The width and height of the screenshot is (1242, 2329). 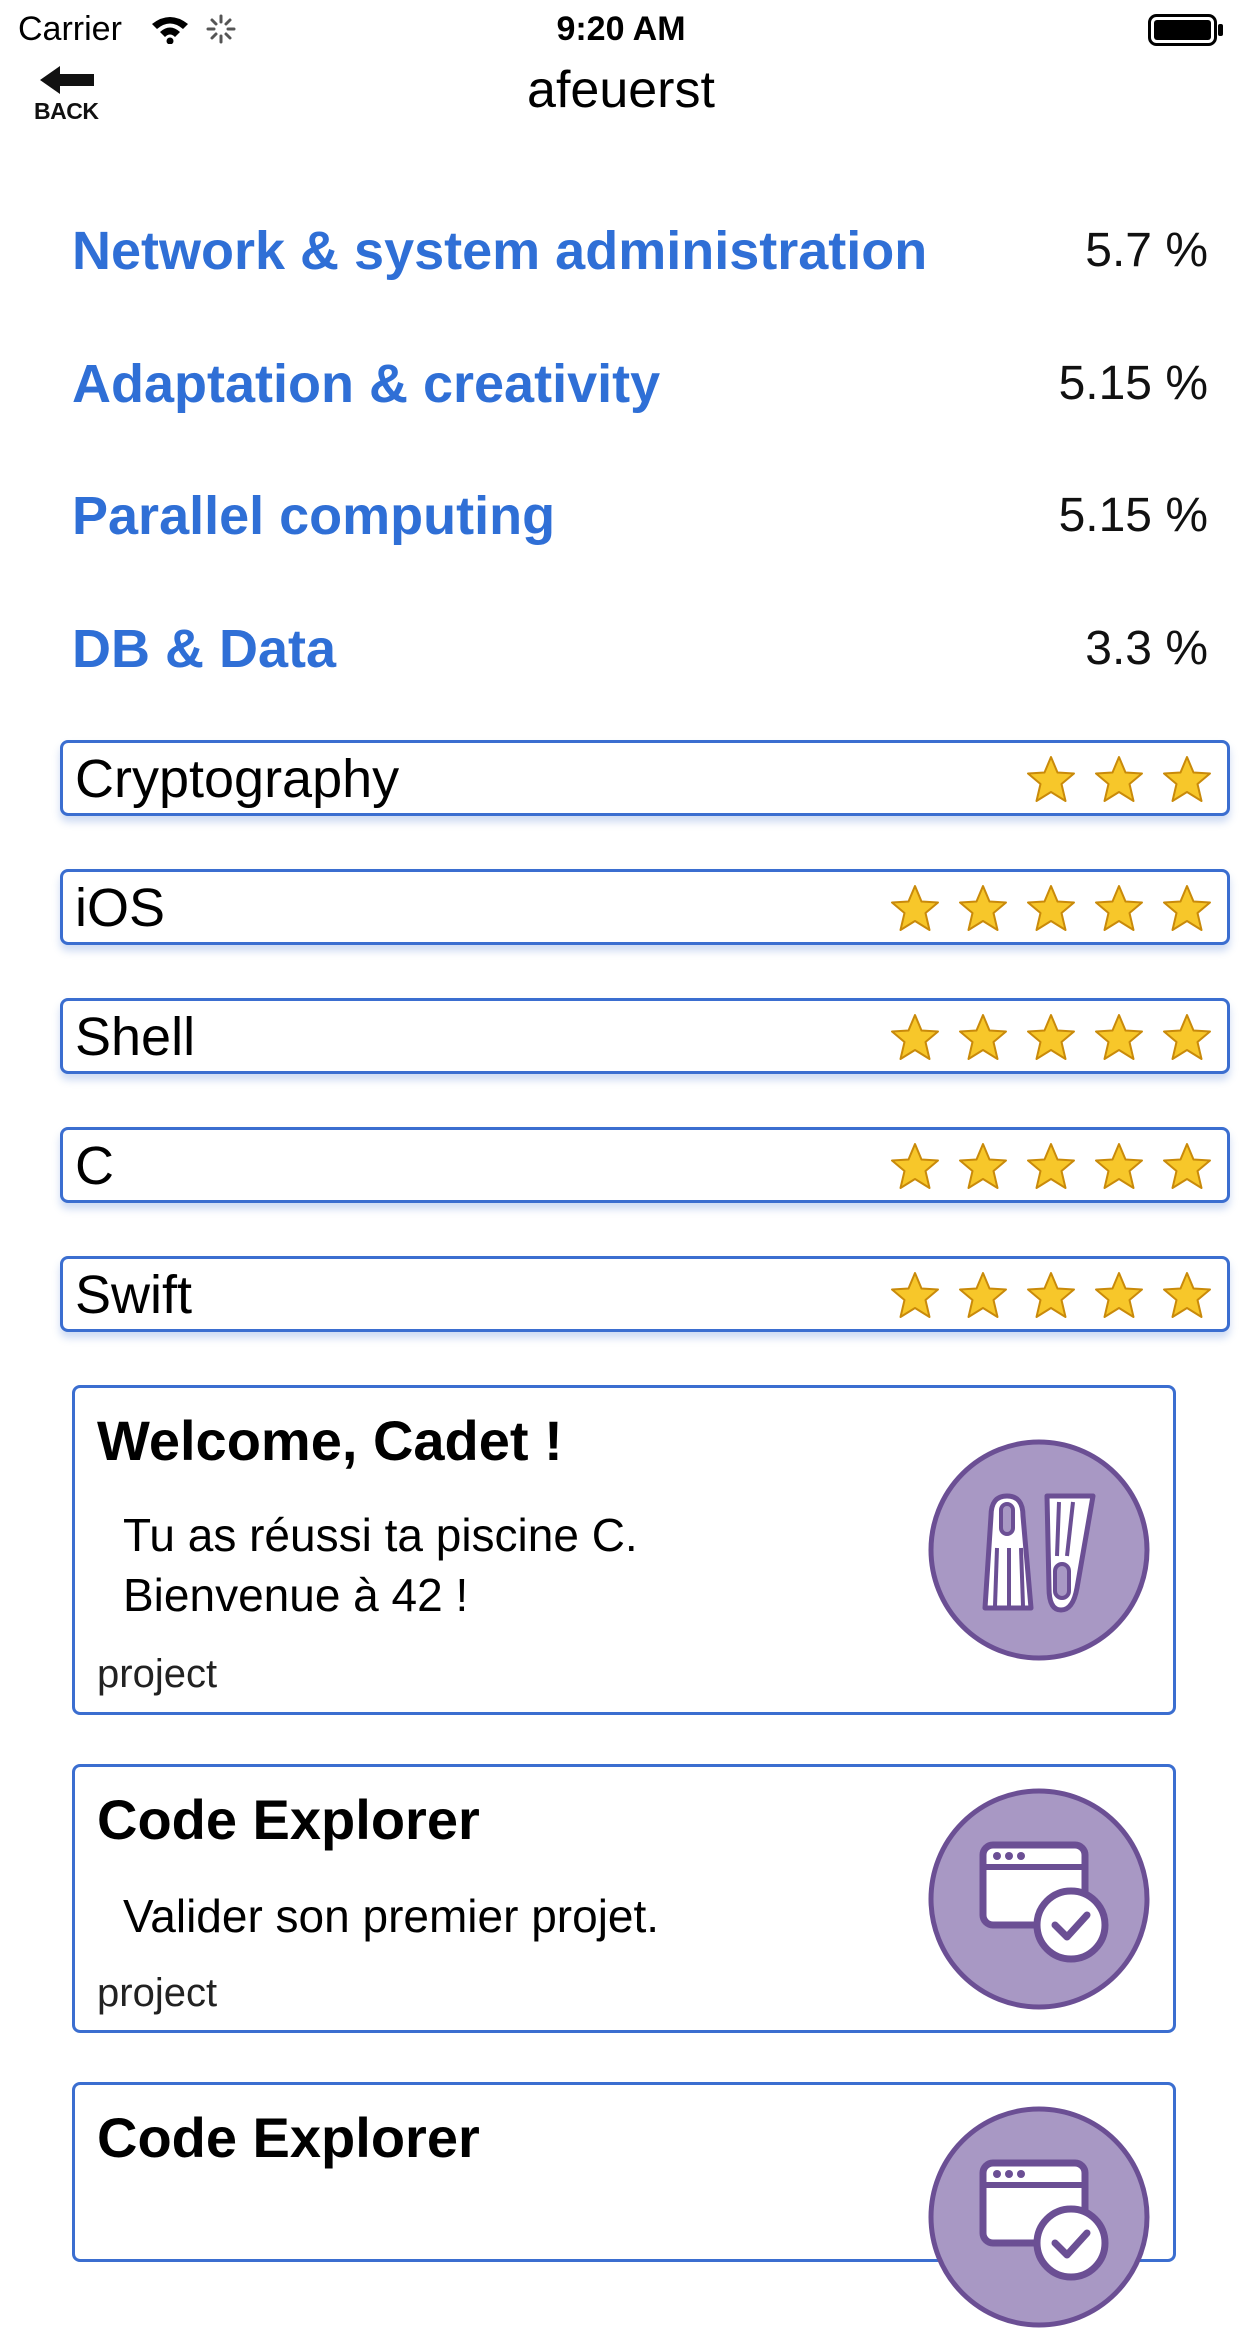 I want to click on skill-name: DB & Data, so click(x=204, y=649).